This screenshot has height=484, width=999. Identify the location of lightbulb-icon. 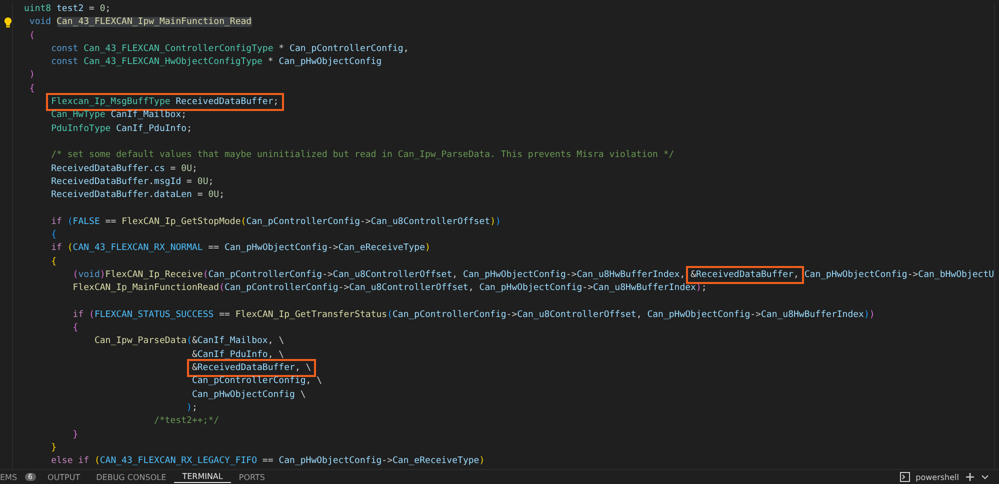
(8, 22).